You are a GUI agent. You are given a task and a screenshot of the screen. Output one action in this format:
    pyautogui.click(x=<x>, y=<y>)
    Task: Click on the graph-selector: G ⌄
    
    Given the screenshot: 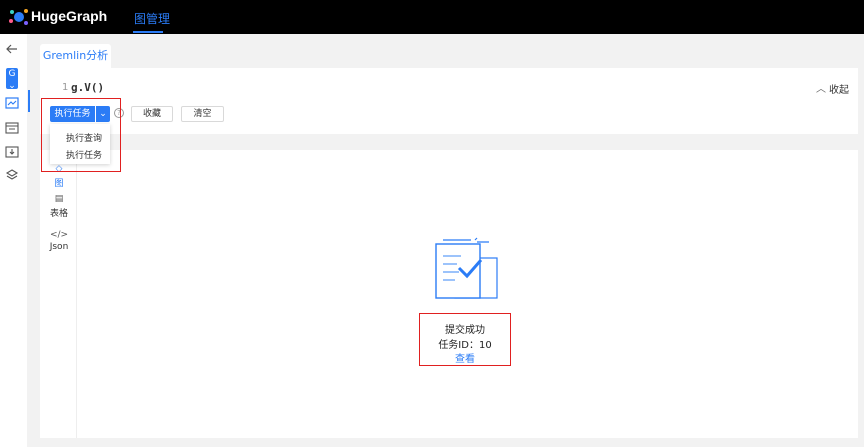 What is the action you would take?
    pyautogui.click(x=12, y=79)
    